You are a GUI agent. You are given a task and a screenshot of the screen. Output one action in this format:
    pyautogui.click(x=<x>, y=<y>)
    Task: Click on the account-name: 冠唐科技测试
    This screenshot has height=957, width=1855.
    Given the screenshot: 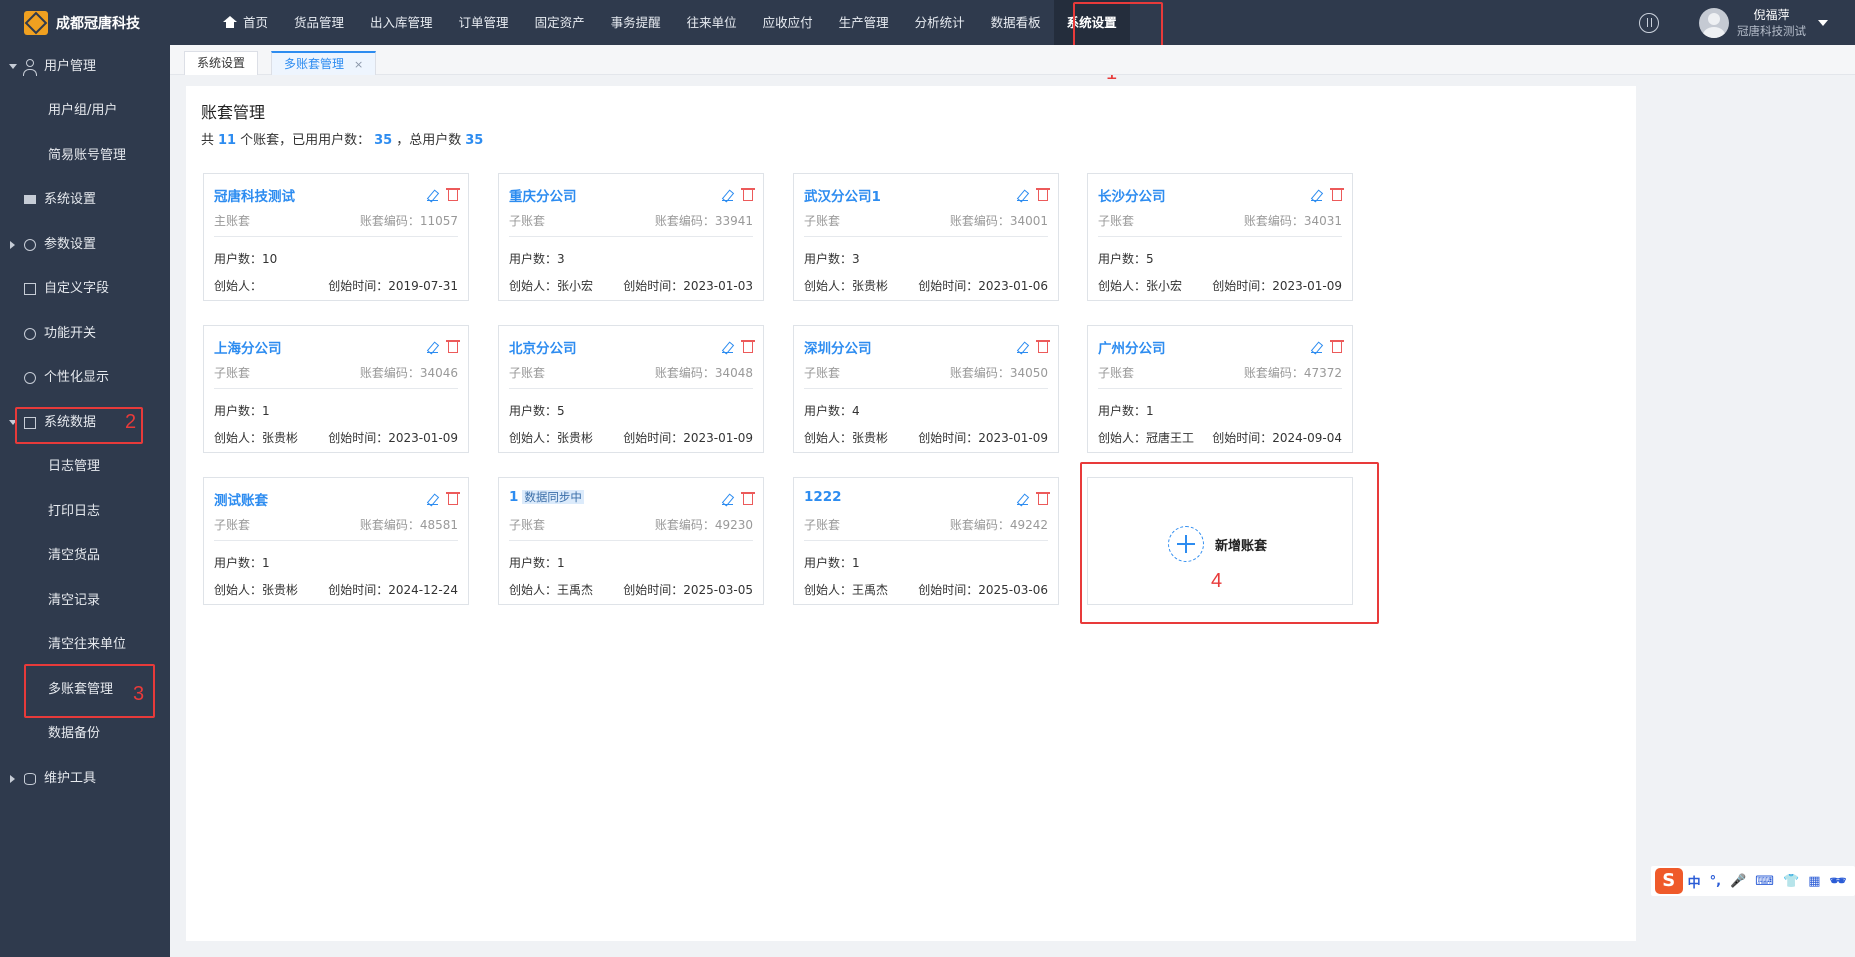 What is the action you would take?
    pyautogui.click(x=254, y=195)
    